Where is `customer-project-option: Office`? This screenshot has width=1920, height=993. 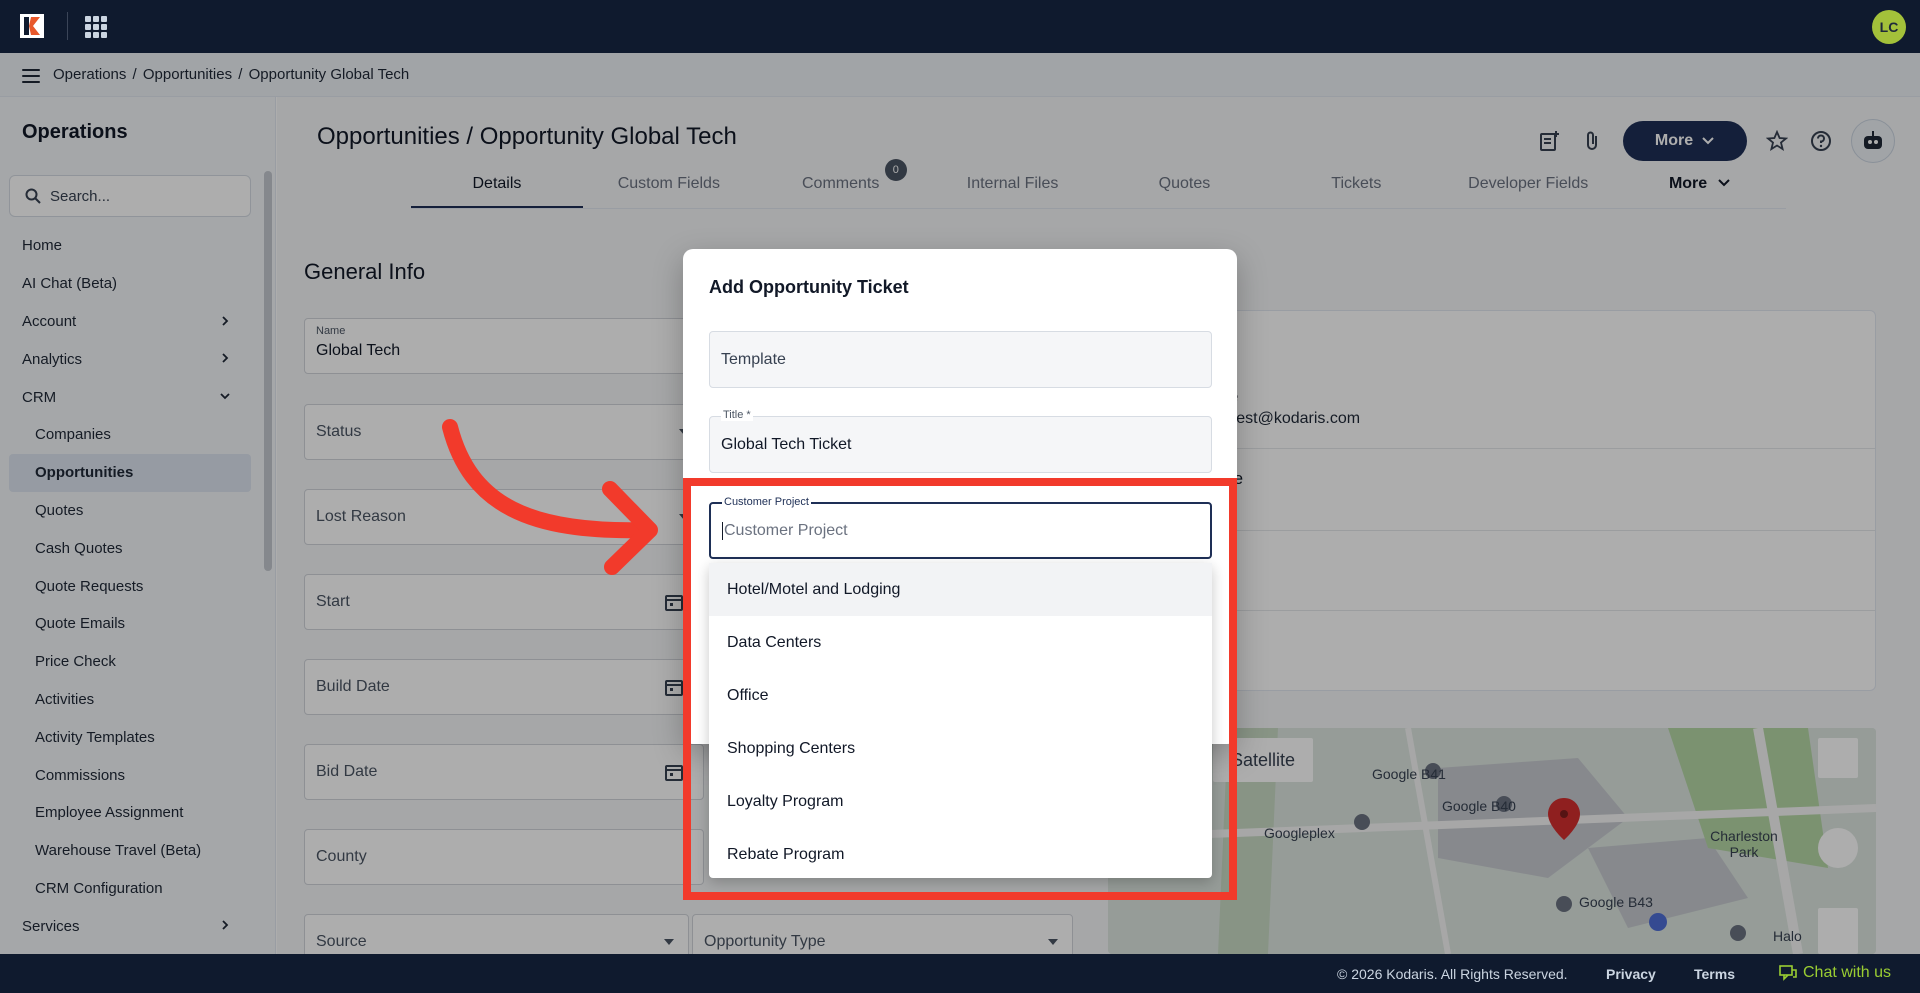
customer-project-option: Office is located at coordinates (960, 695).